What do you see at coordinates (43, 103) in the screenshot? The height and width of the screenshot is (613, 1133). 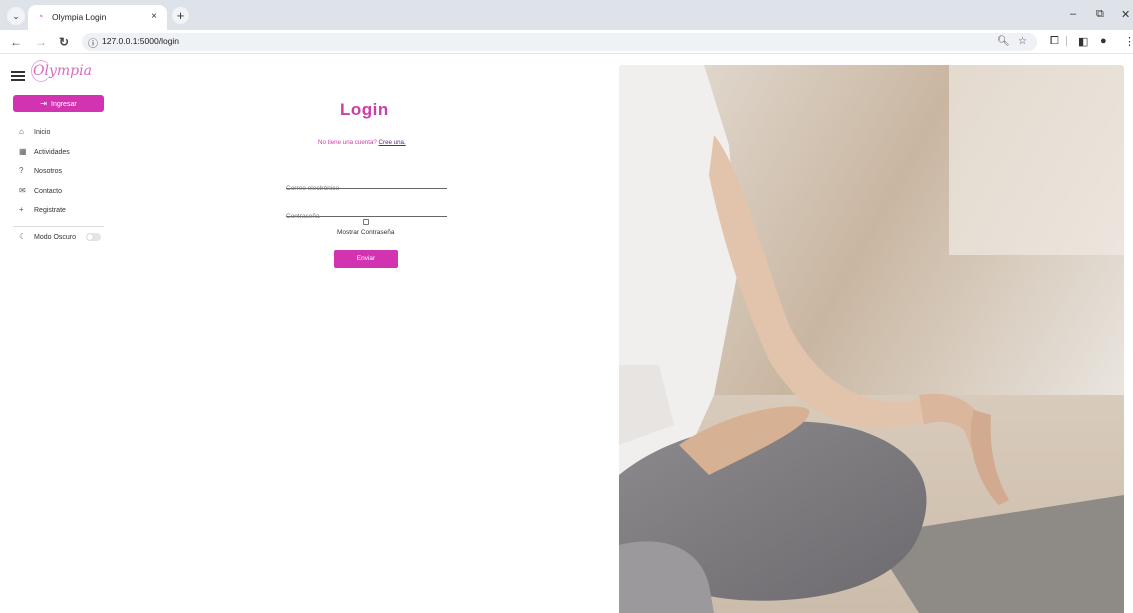 I see `login-icon: ⇥` at bounding box center [43, 103].